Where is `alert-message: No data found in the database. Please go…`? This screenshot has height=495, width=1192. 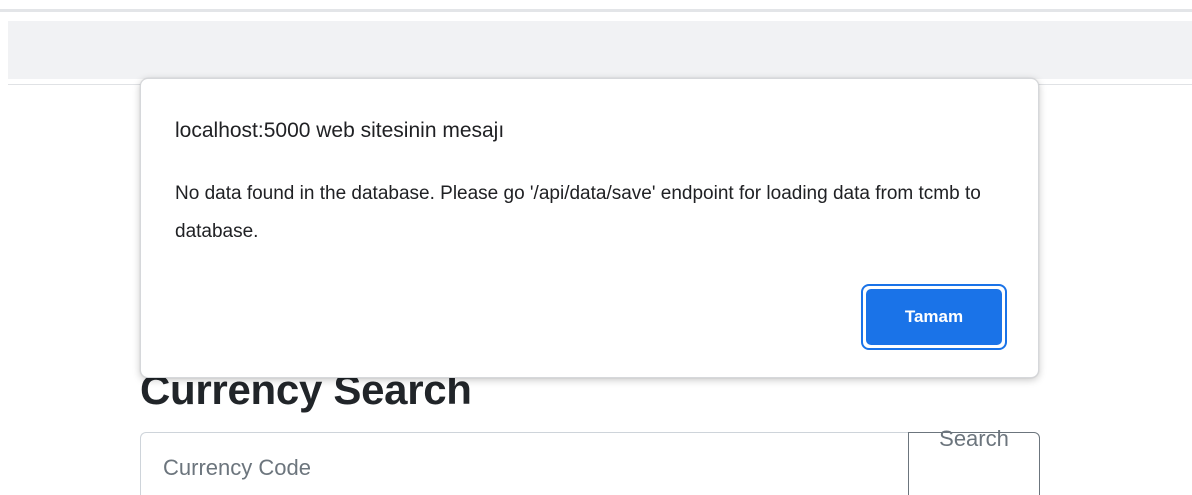
alert-message: No data found in the database. Please go… is located at coordinates (578, 212).